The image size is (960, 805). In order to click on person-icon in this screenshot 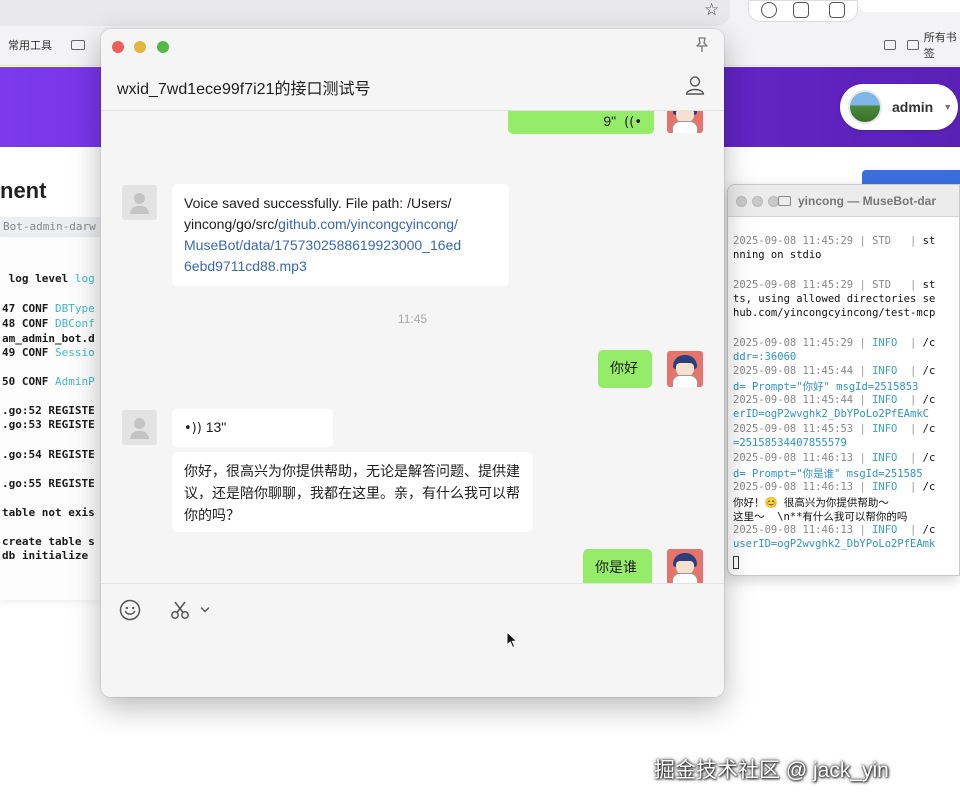, I will do `click(695, 85)`.